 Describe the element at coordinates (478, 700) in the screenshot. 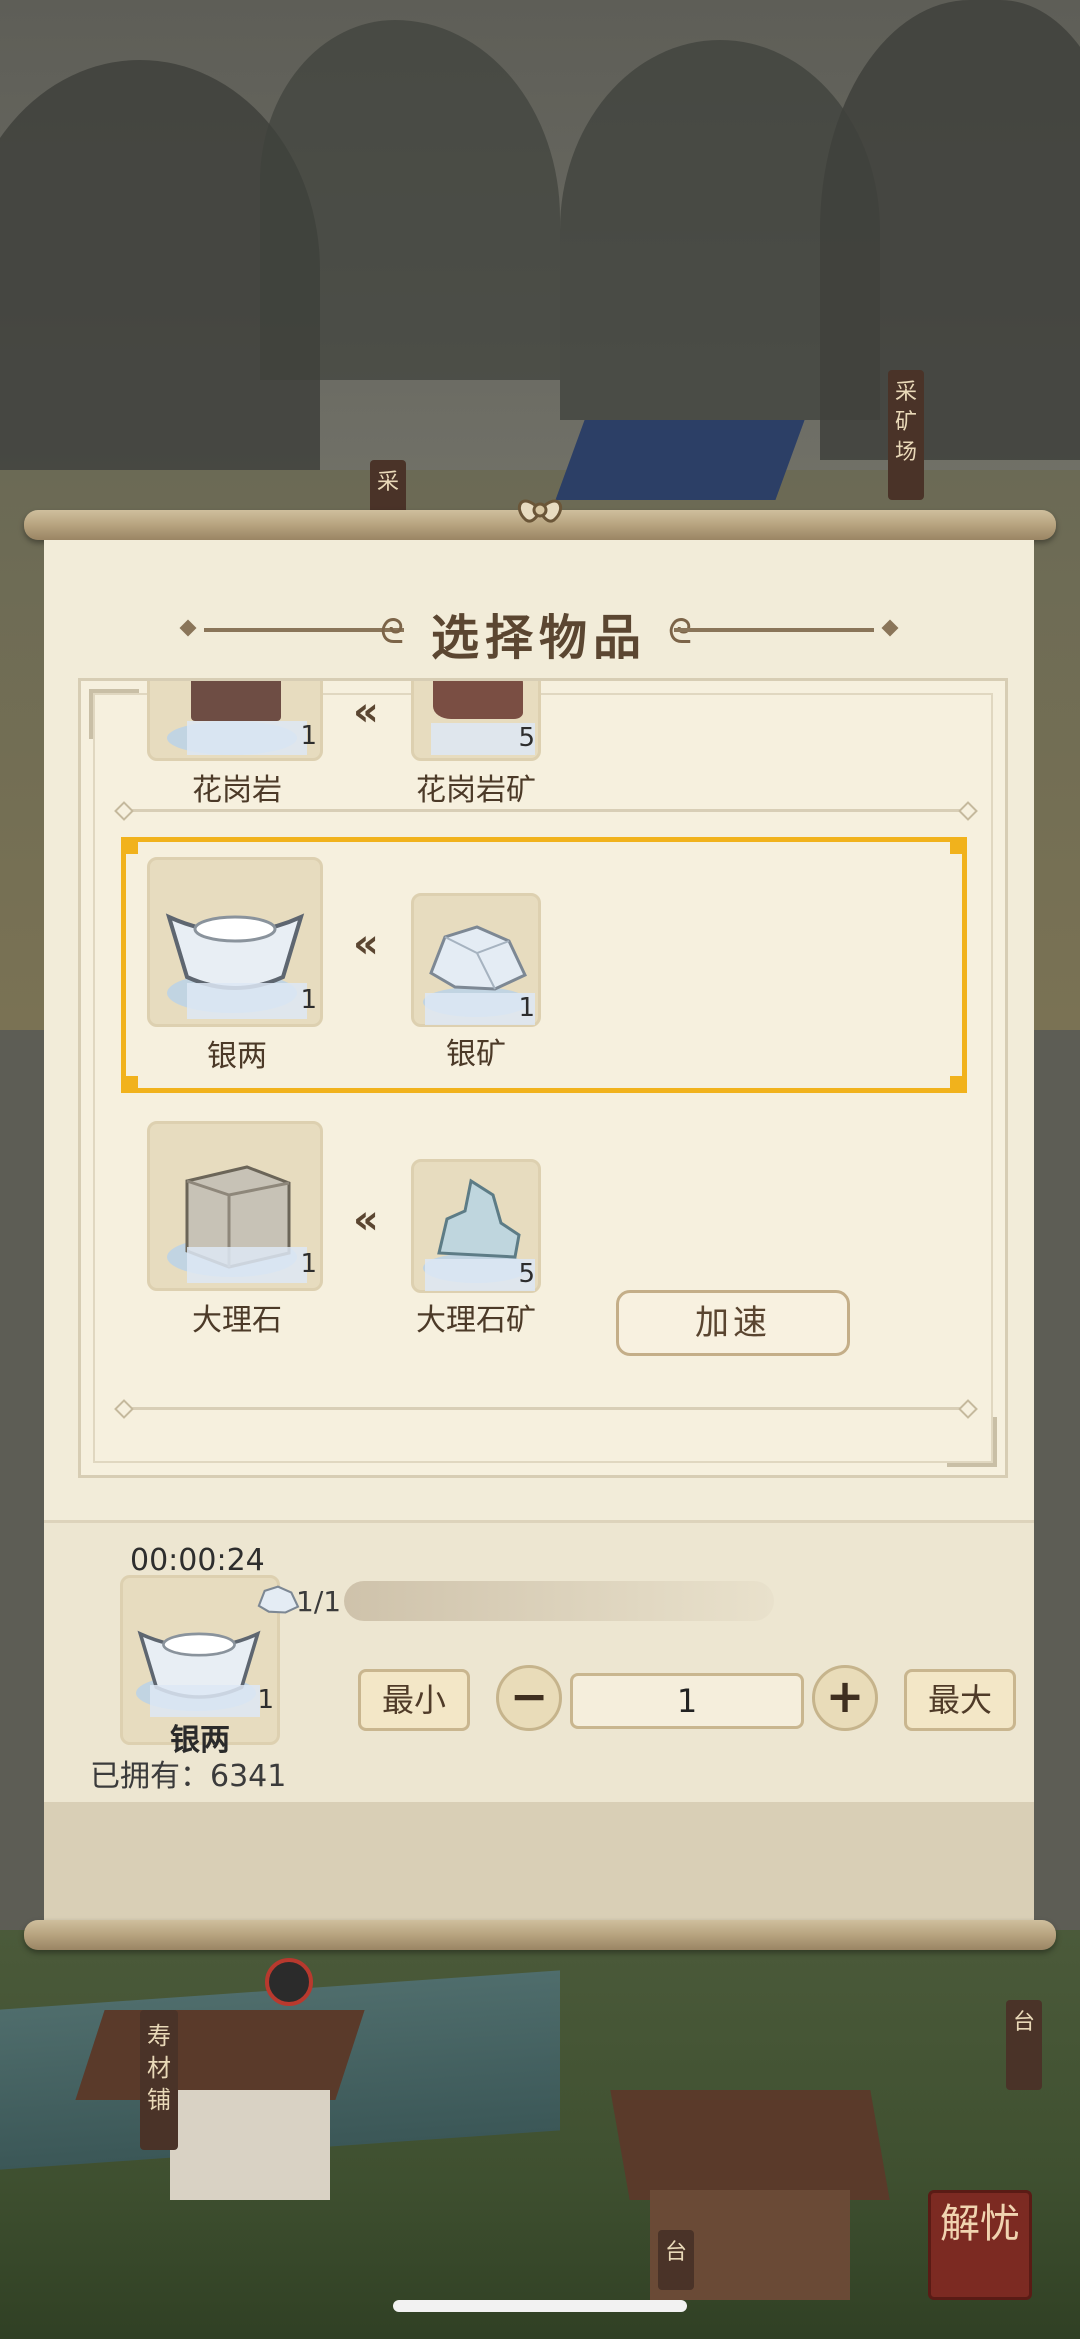

I see `granite-ore-icon` at that location.